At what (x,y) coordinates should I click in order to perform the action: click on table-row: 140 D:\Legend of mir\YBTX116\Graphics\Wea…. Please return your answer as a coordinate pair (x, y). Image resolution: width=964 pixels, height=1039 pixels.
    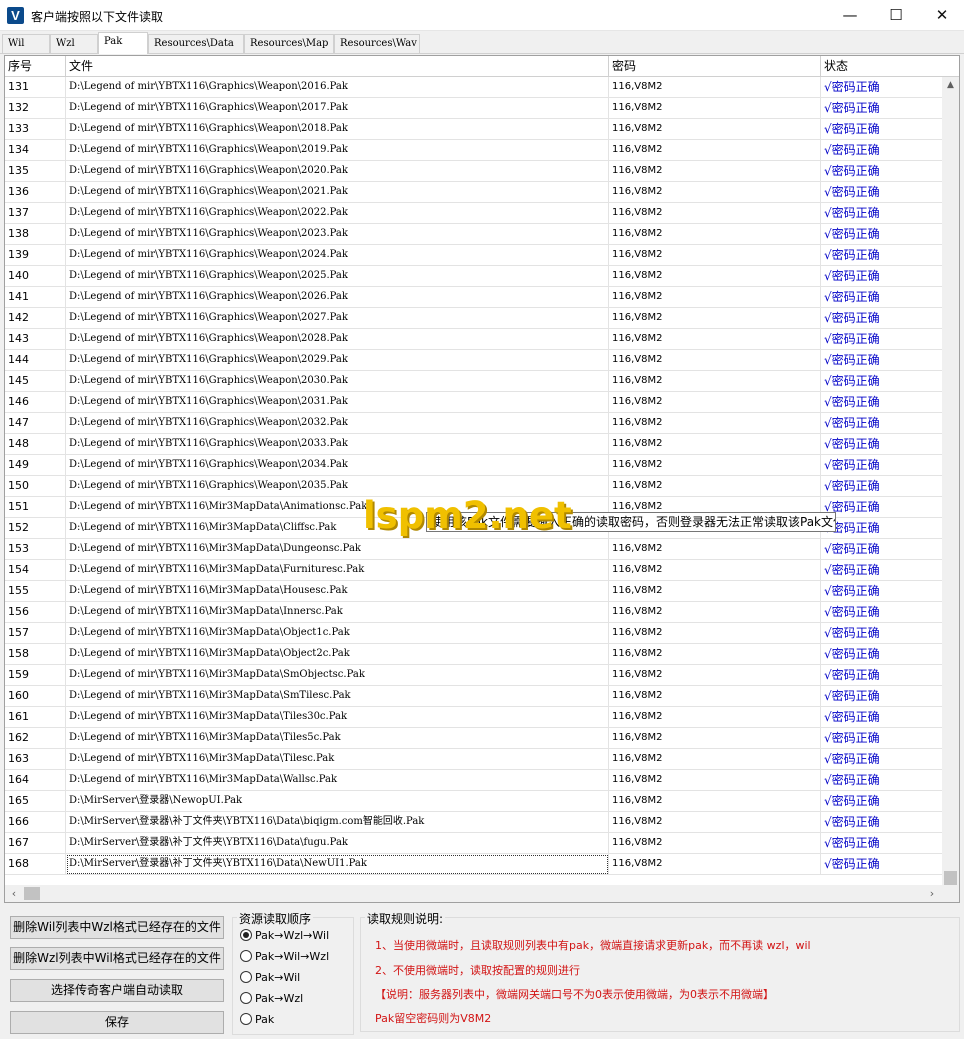
    Looking at the image, I should click on (474, 276).